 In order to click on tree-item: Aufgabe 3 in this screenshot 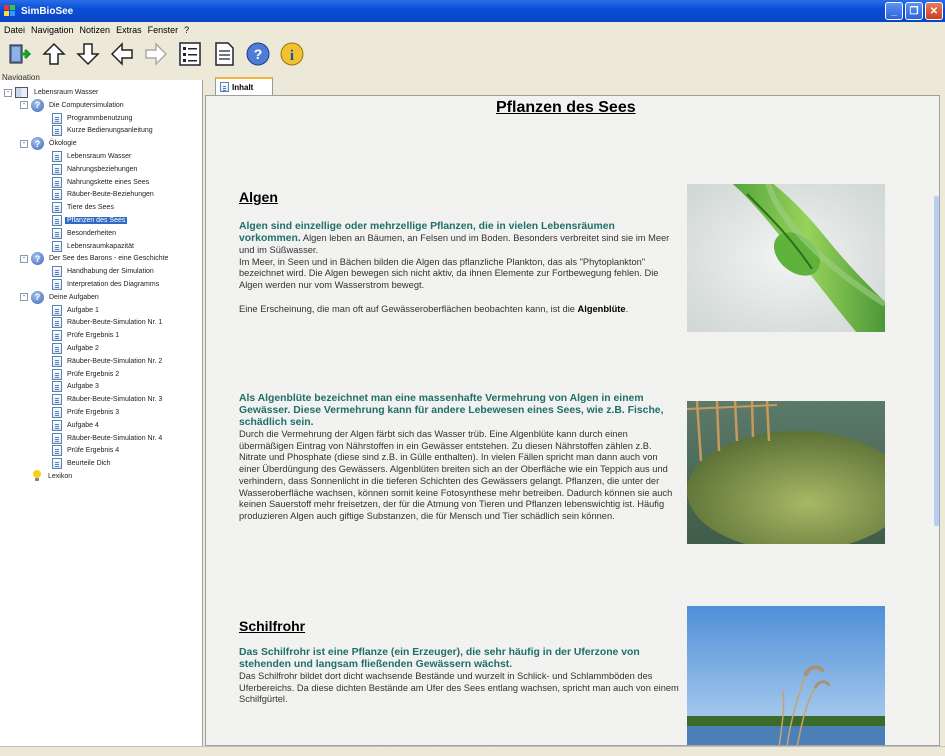, I will do `click(76, 386)`.